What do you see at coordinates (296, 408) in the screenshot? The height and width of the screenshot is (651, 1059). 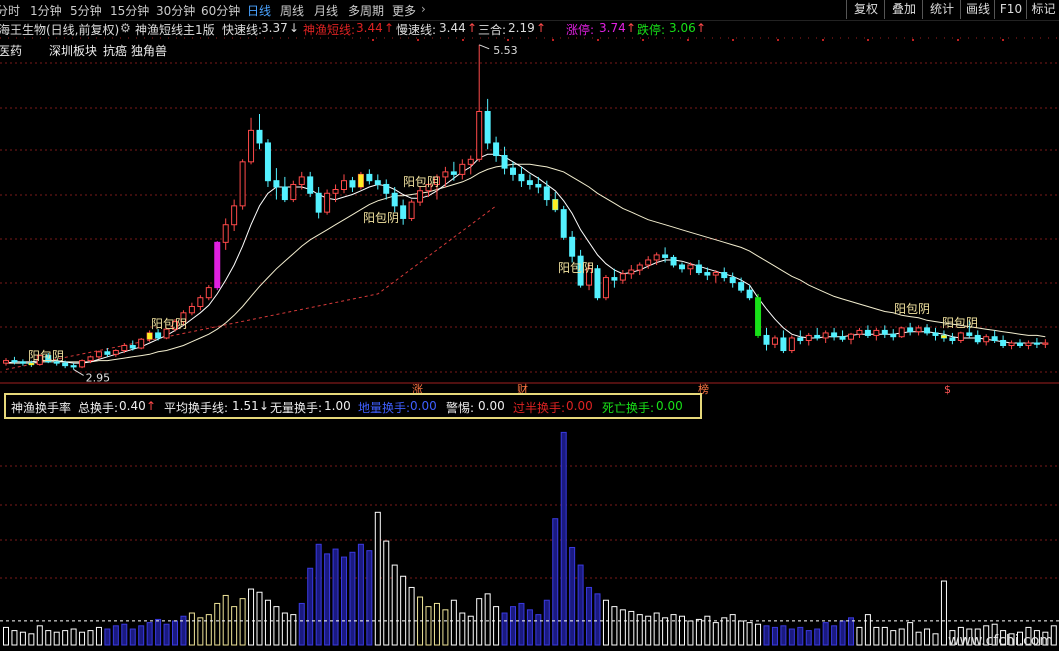 I see `no-volume-label: 无量换手:` at bounding box center [296, 408].